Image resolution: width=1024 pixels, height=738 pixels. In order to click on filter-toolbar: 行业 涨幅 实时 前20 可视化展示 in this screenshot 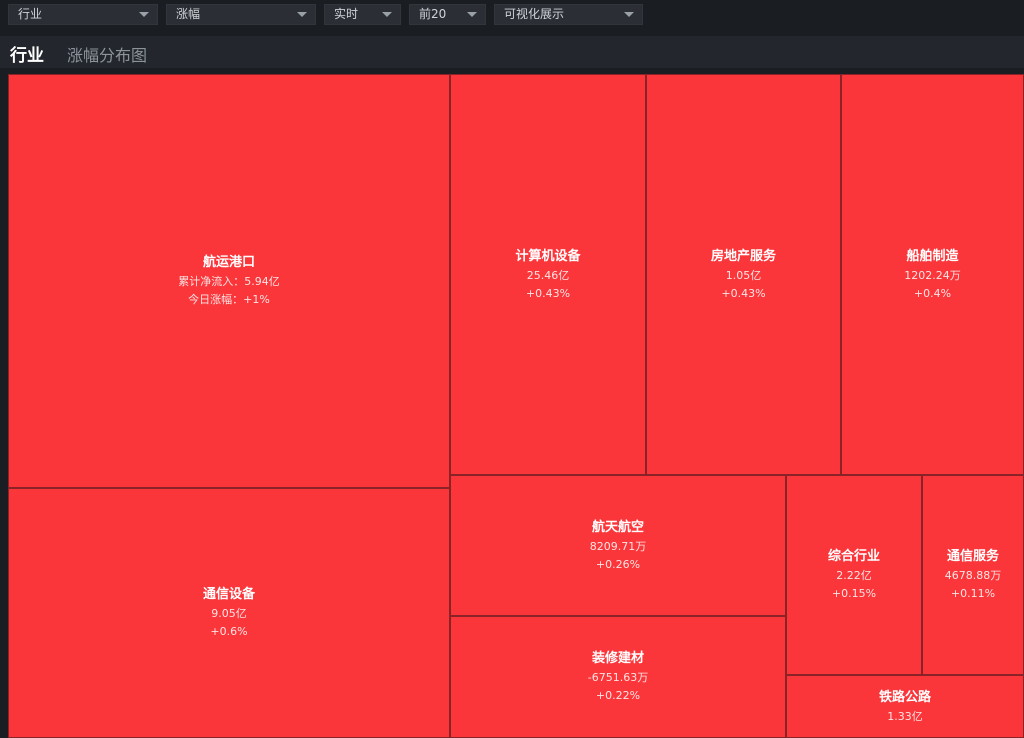, I will do `click(512, 15)`.